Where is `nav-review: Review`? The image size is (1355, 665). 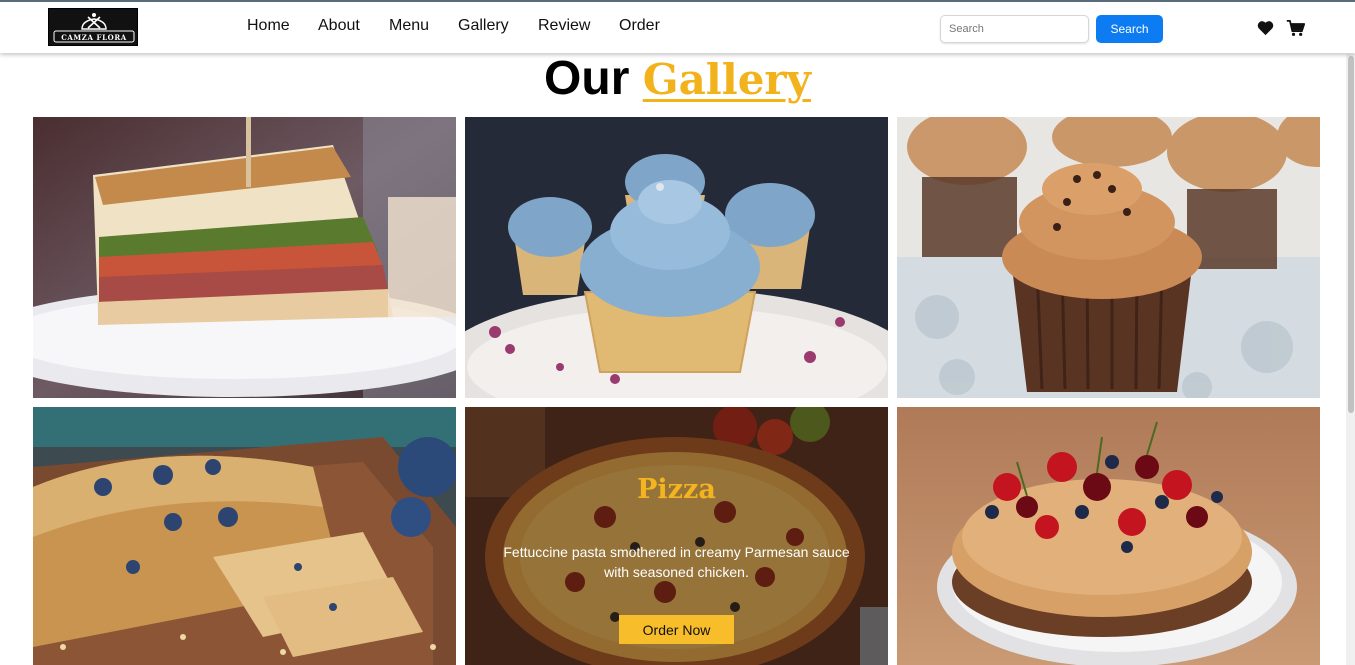 nav-review: Review is located at coordinates (564, 26).